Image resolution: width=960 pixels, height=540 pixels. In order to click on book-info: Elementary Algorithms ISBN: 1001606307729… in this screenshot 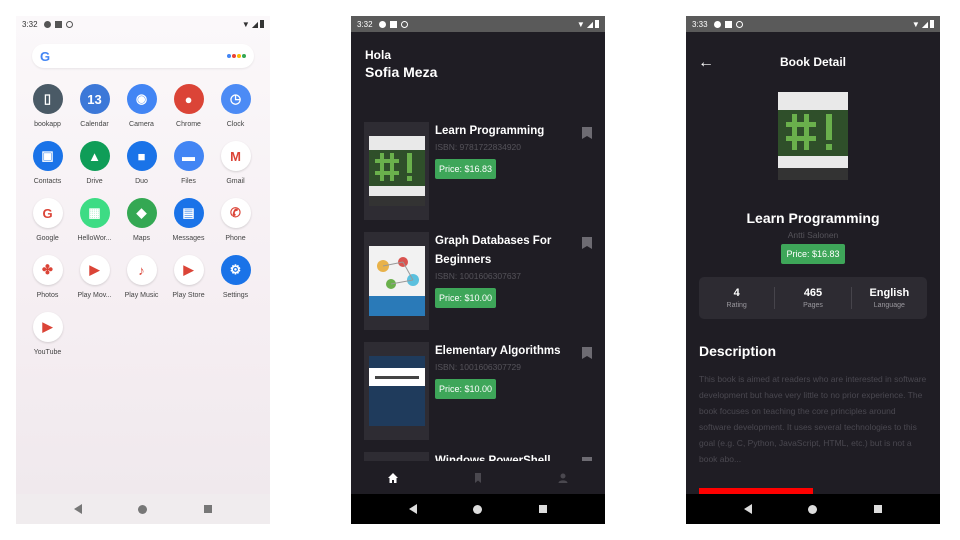, I will do `click(515, 391)`.